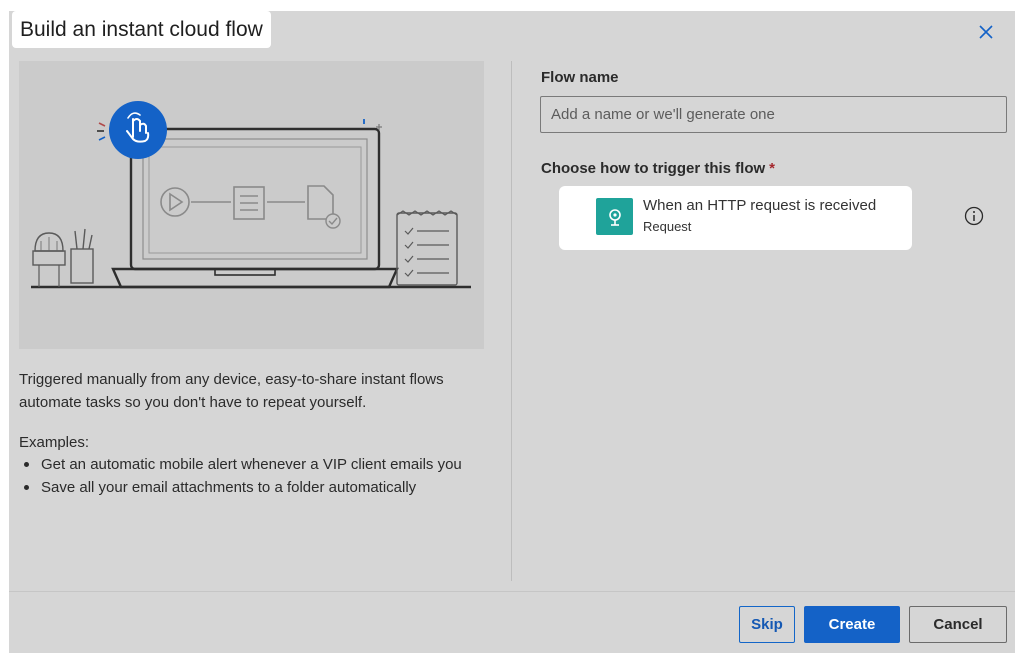 Image resolution: width=1024 pixels, height=659 pixels. I want to click on close-icon, so click(986, 32).